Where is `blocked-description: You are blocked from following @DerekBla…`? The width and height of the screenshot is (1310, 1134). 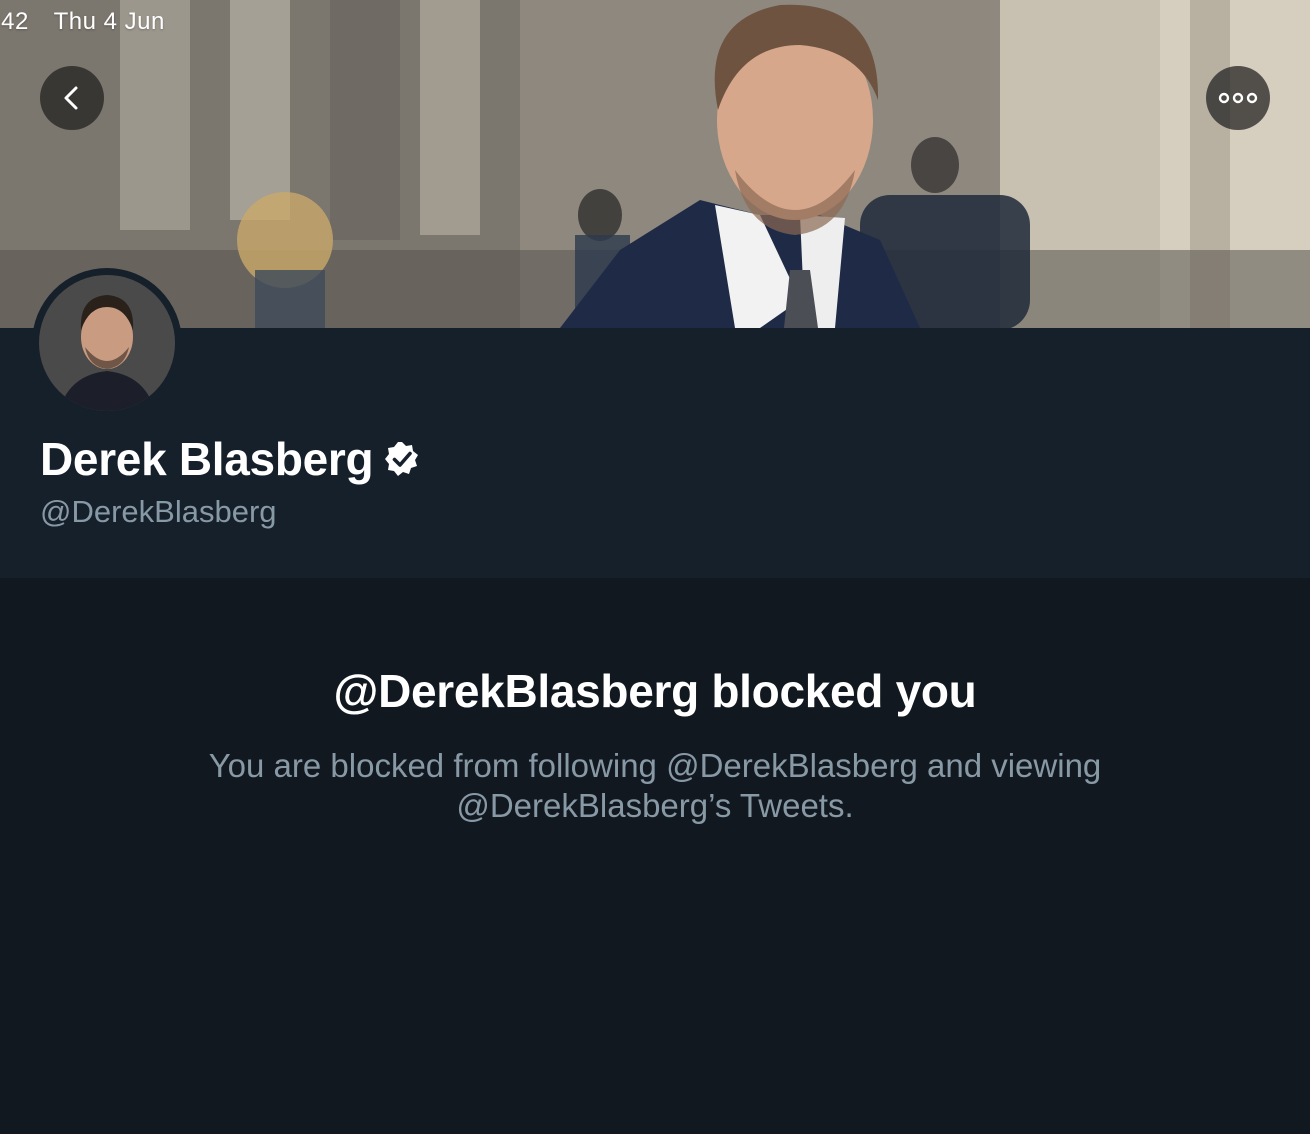 blocked-description: You are blocked from following @DerekBla… is located at coordinates (655, 786).